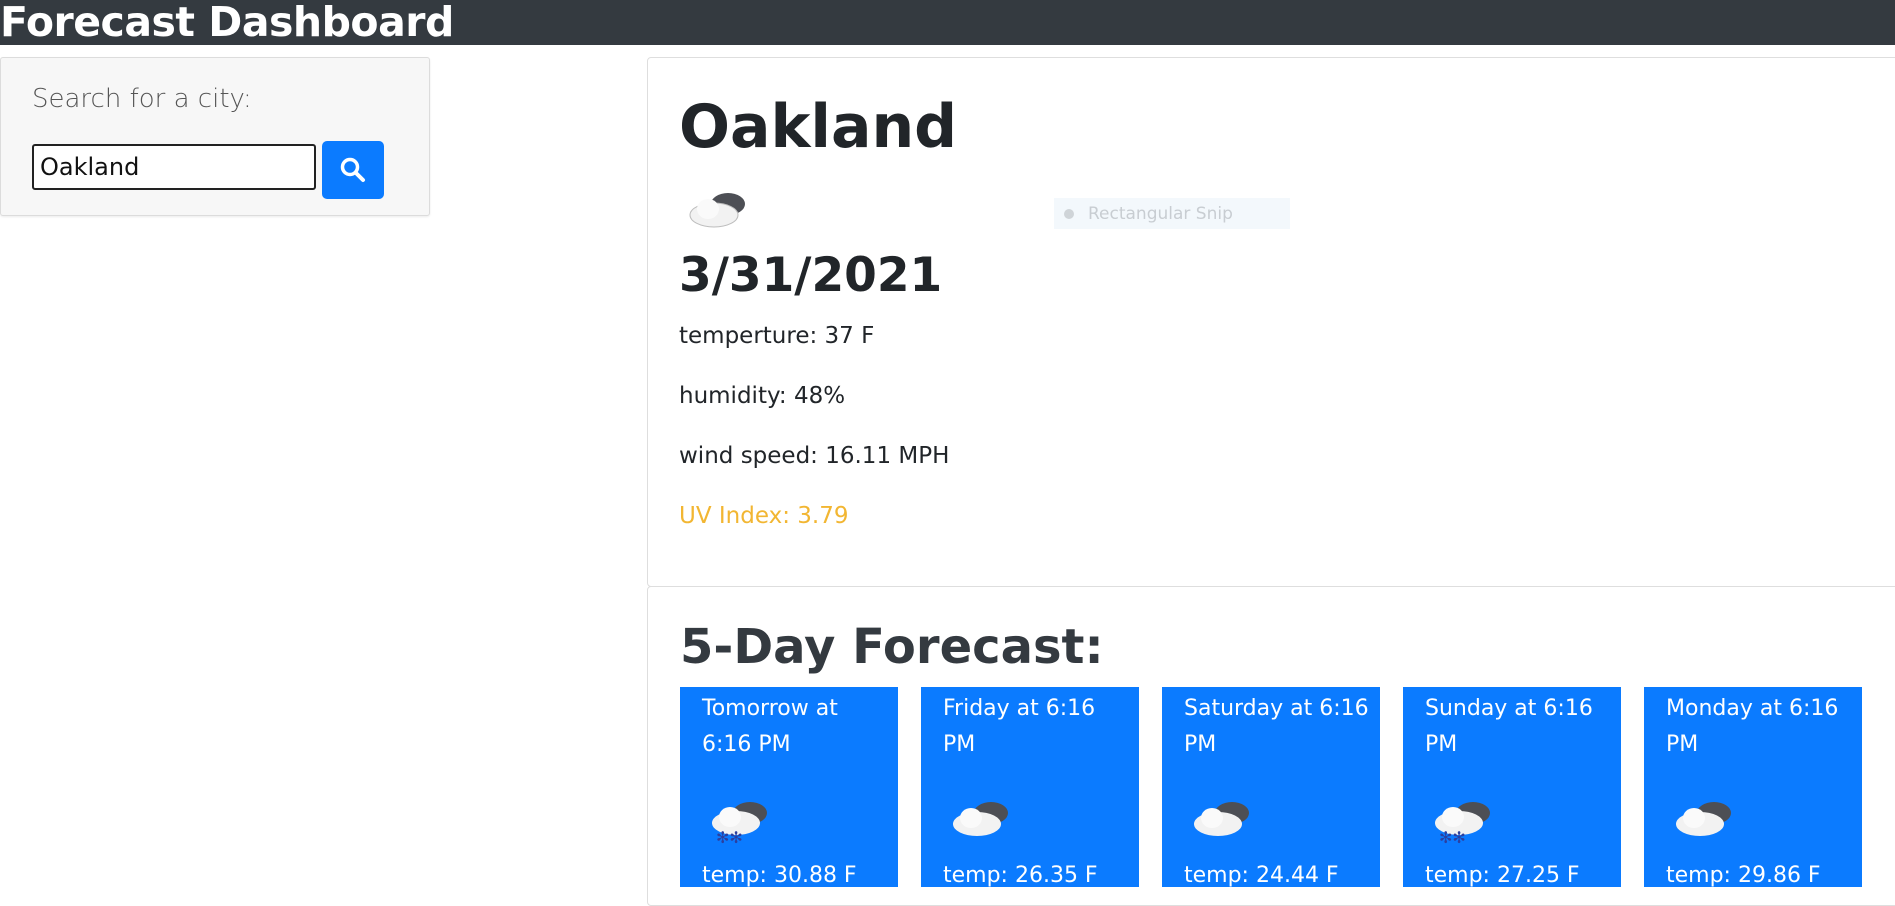  What do you see at coordinates (947, 23) in the screenshot?
I see `top-bar: Forecast Dashboard` at bounding box center [947, 23].